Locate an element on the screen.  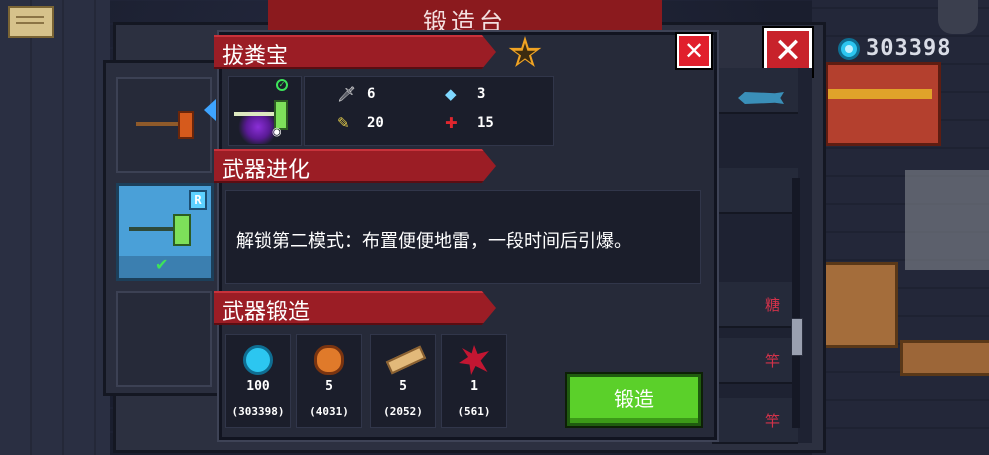
material-wood: 5 (2052) is located at coordinates (403, 381).